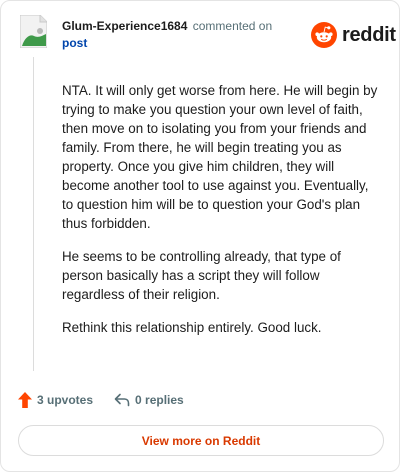  I want to click on reddit-wordmark: reddit, so click(369, 34).